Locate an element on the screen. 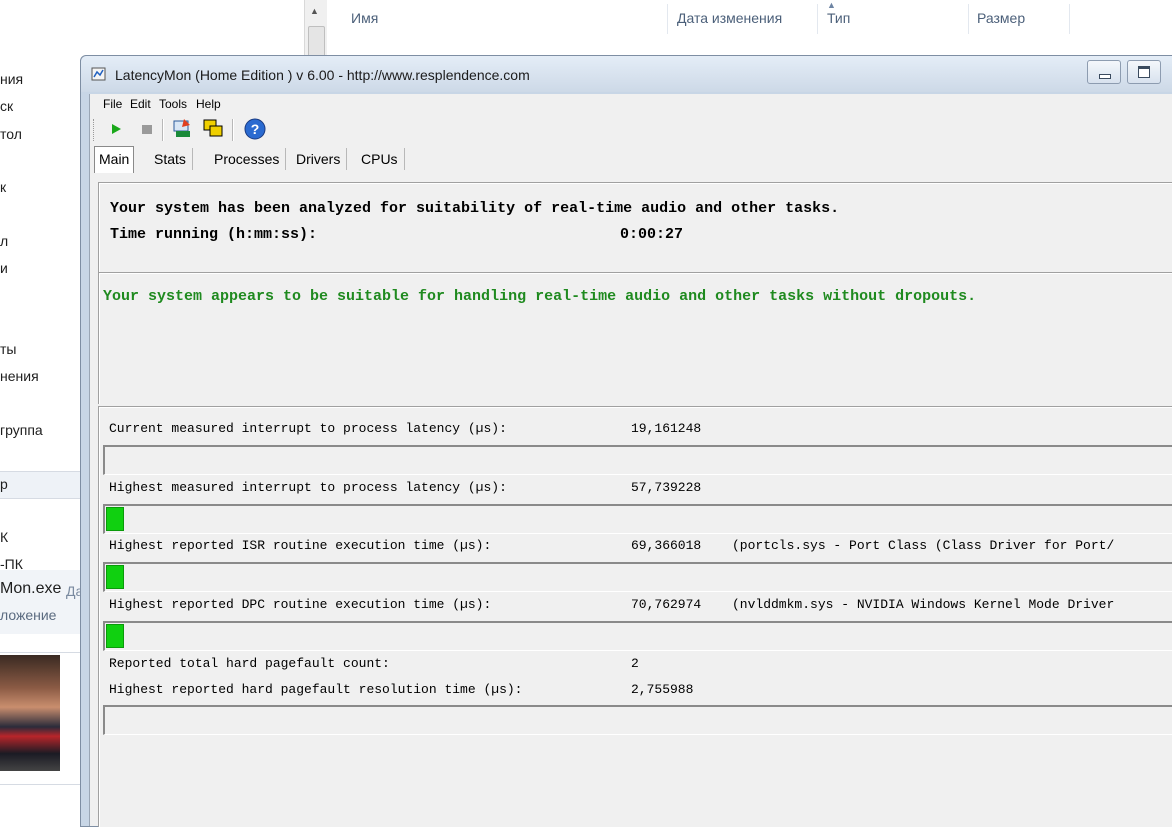 This screenshot has width=1172, height=827. file-list-header: ▲ Имя Дата изменения Тип Размер is located at coordinates (749, 19).